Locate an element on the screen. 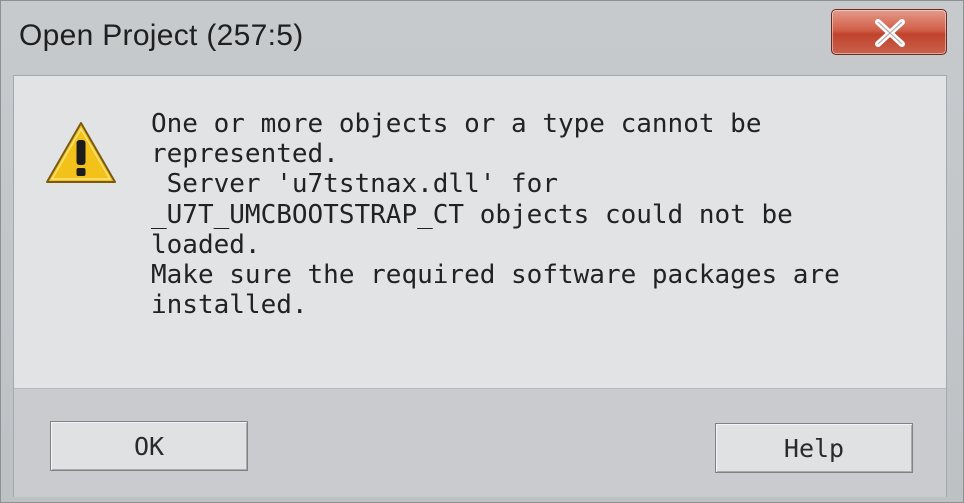 The width and height of the screenshot is (964, 503). close-button is located at coordinates (889, 32).